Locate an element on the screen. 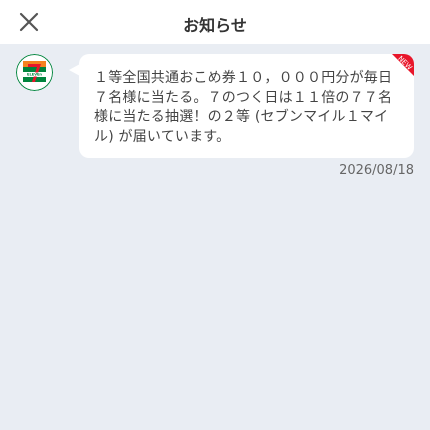 The width and height of the screenshot is (430, 430). notification-date: 2026/08/18 is located at coordinates (376, 170).